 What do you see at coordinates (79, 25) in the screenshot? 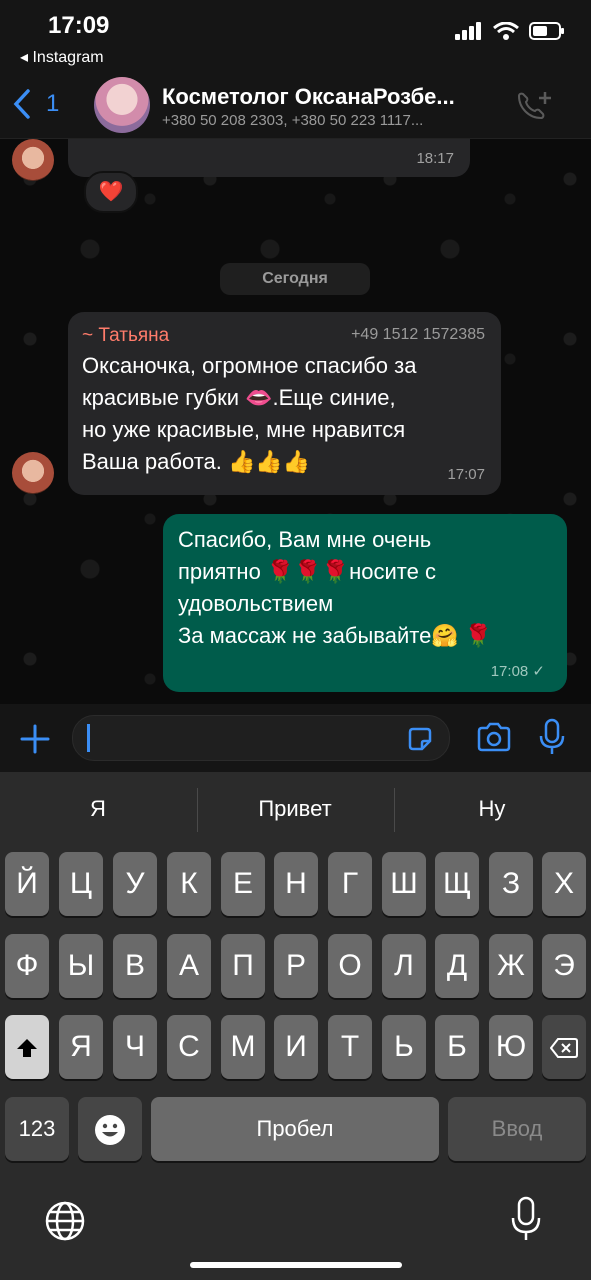
I see `status-time: 17:09` at bounding box center [79, 25].